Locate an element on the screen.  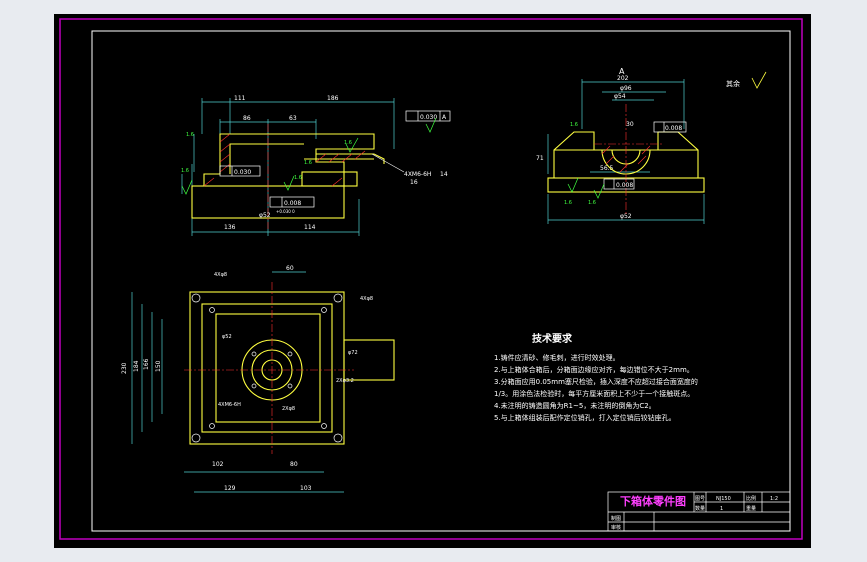
title-cell-drawing-value: NJ150 is located at coordinates (723, 499).